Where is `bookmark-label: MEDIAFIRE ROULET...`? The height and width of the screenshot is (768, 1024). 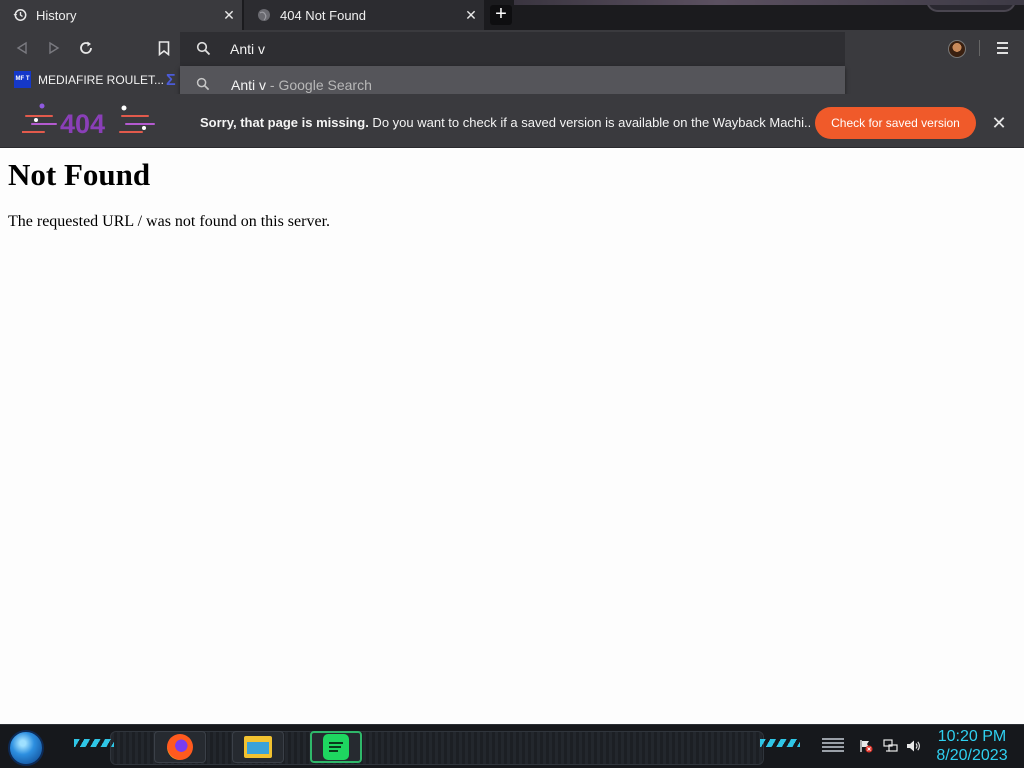 bookmark-label: MEDIAFIRE ROULET... is located at coordinates (101, 79).